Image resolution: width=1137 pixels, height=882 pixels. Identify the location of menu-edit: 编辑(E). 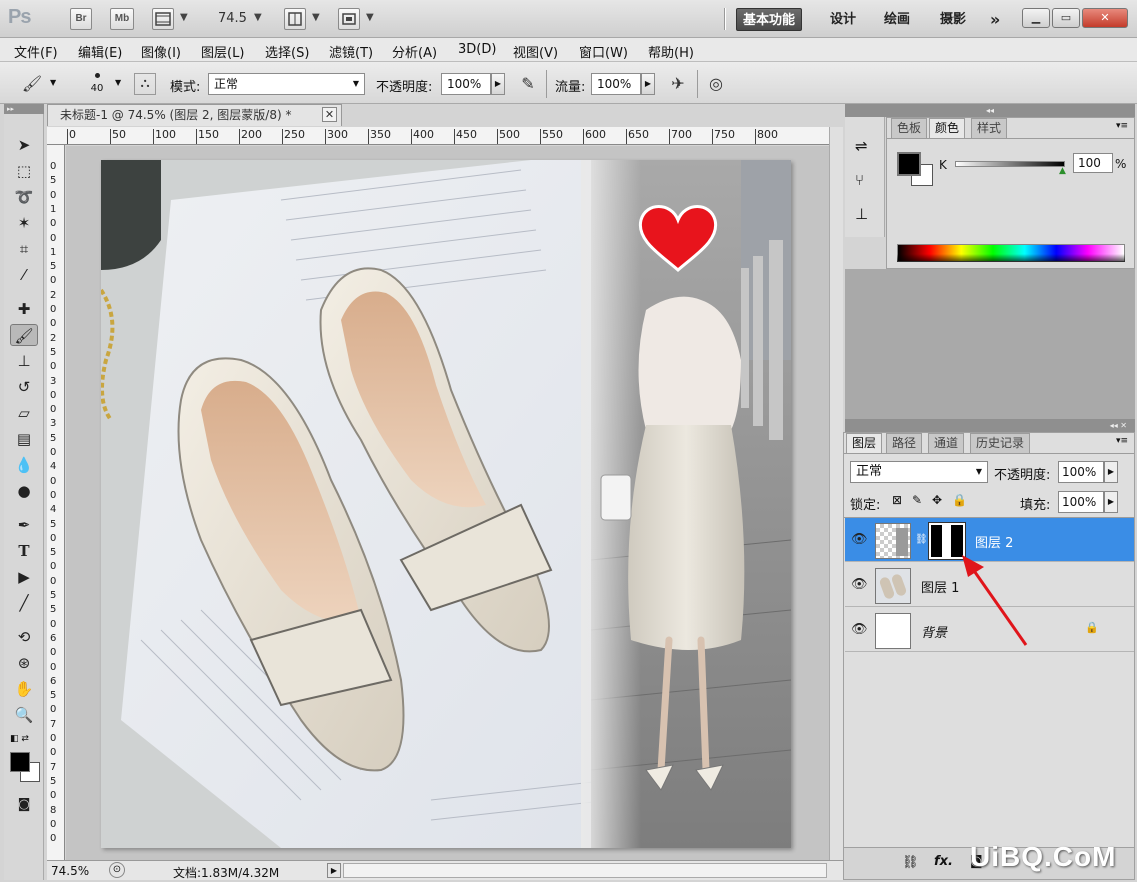
(100, 51).